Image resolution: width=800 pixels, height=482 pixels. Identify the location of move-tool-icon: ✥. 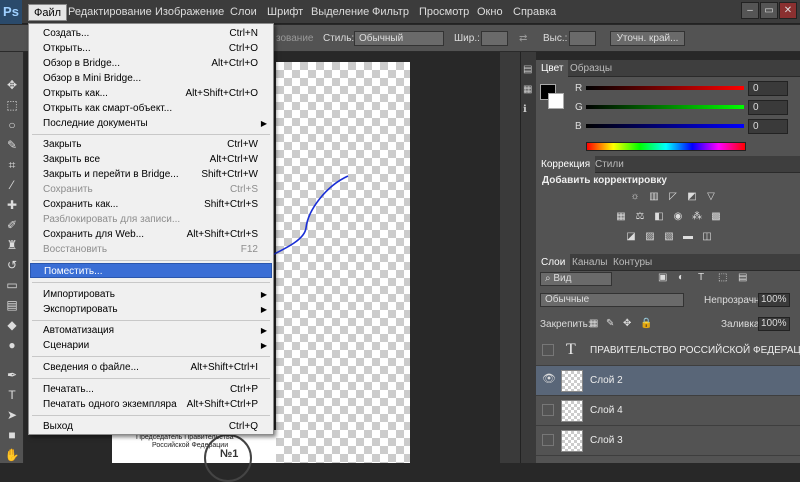
(12, 85).